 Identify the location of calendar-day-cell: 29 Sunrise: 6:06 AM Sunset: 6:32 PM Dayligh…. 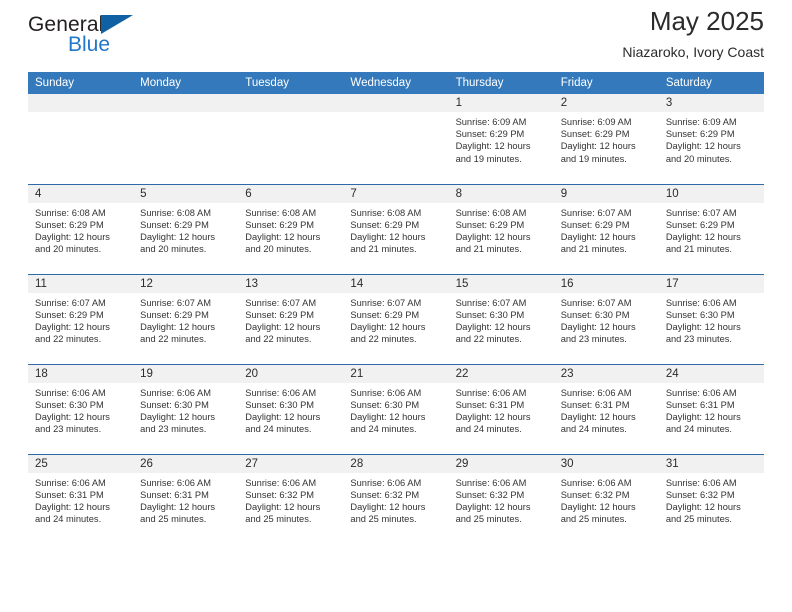
(501, 498).